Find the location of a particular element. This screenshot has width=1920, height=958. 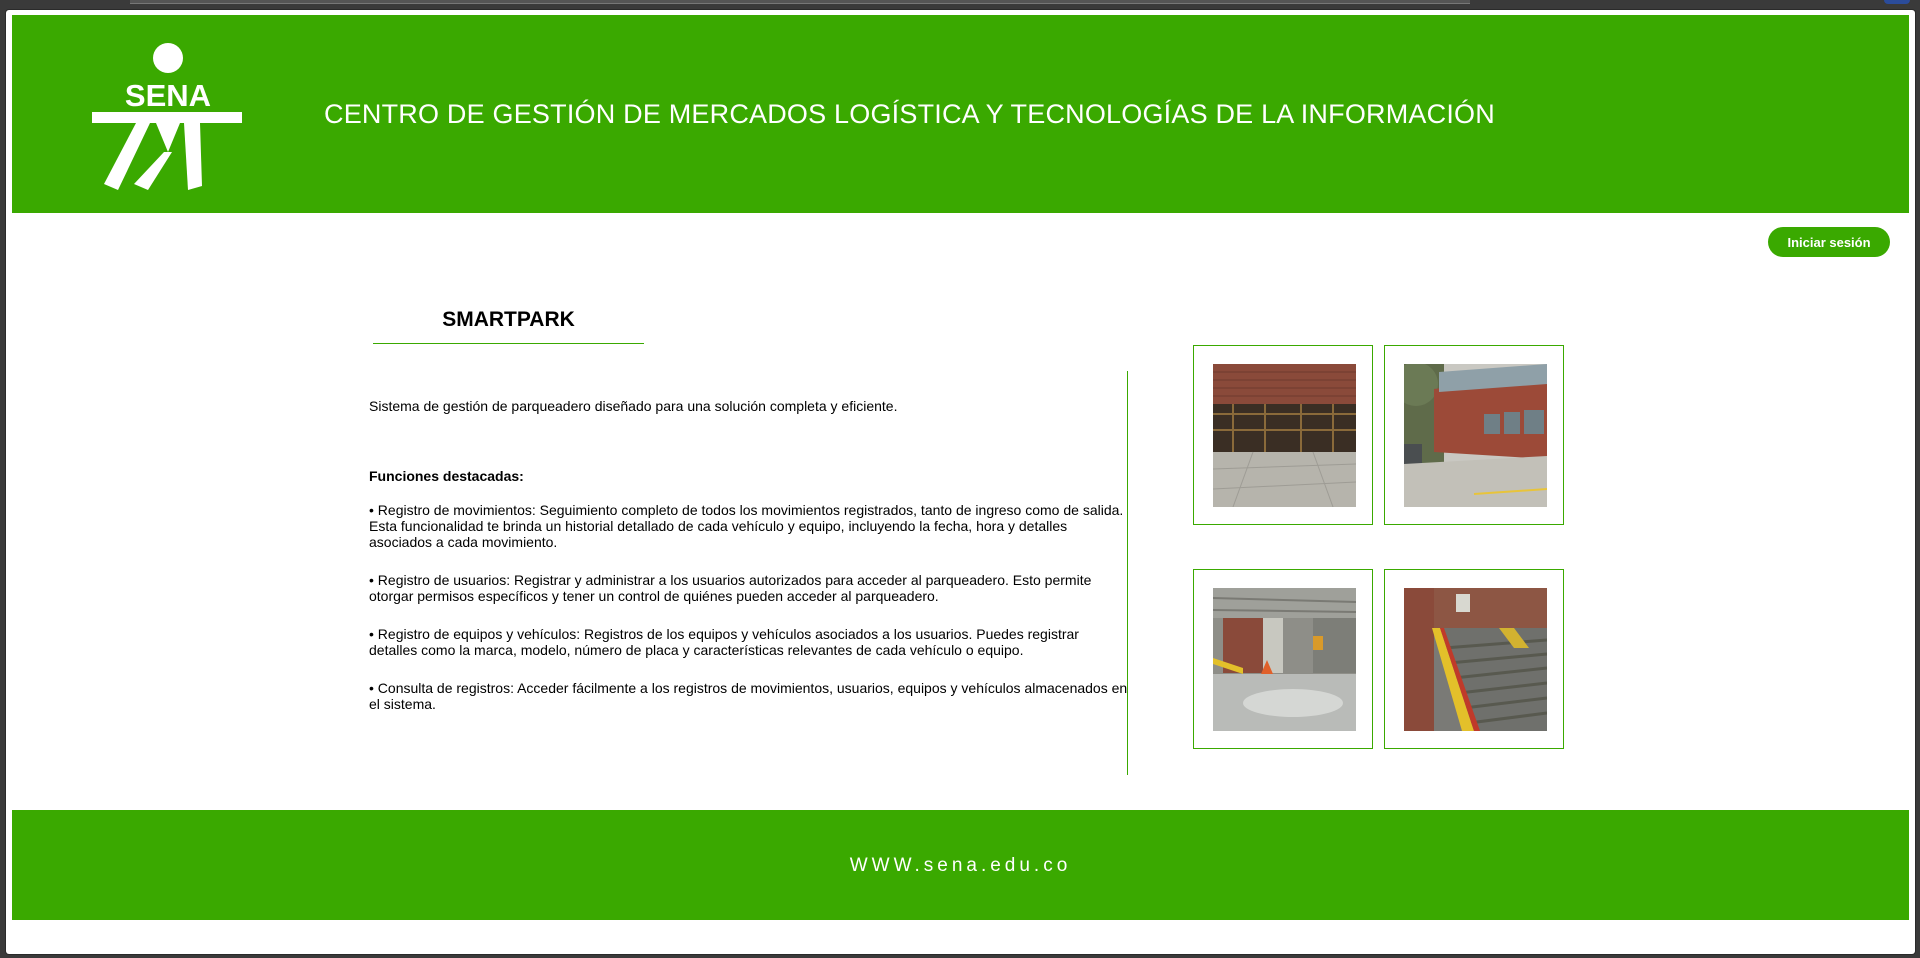

parking-ramp-photo is located at coordinates (1475, 659).